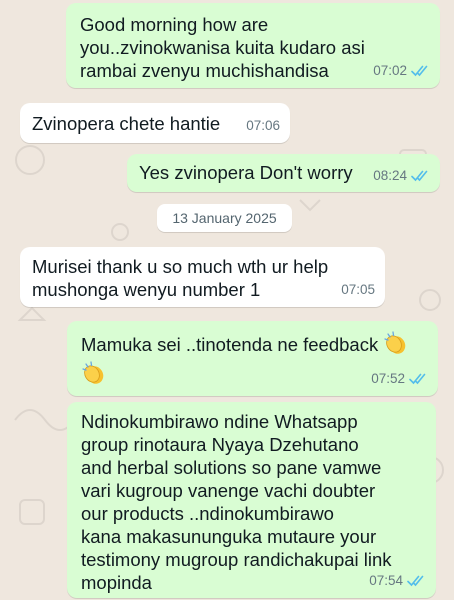 The width and height of the screenshot is (454, 600). What do you see at coordinates (283, 173) in the screenshot?
I see `message-bubble-outgoing: Yes zvinopera Don't worry 08:24` at bounding box center [283, 173].